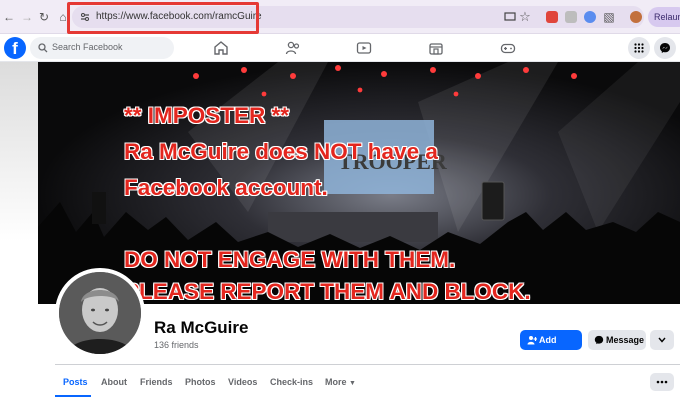  What do you see at coordinates (43, 48) in the screenshot?
I see `search-icon` at bounding box center [43, 48].